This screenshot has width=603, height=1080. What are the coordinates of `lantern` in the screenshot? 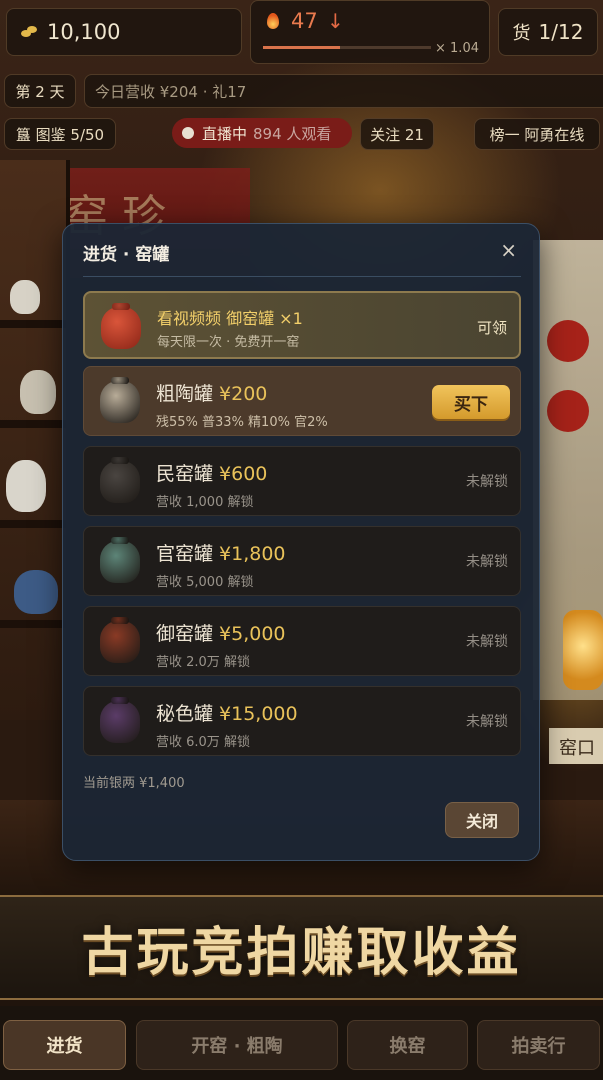 It's located at (583, 650).